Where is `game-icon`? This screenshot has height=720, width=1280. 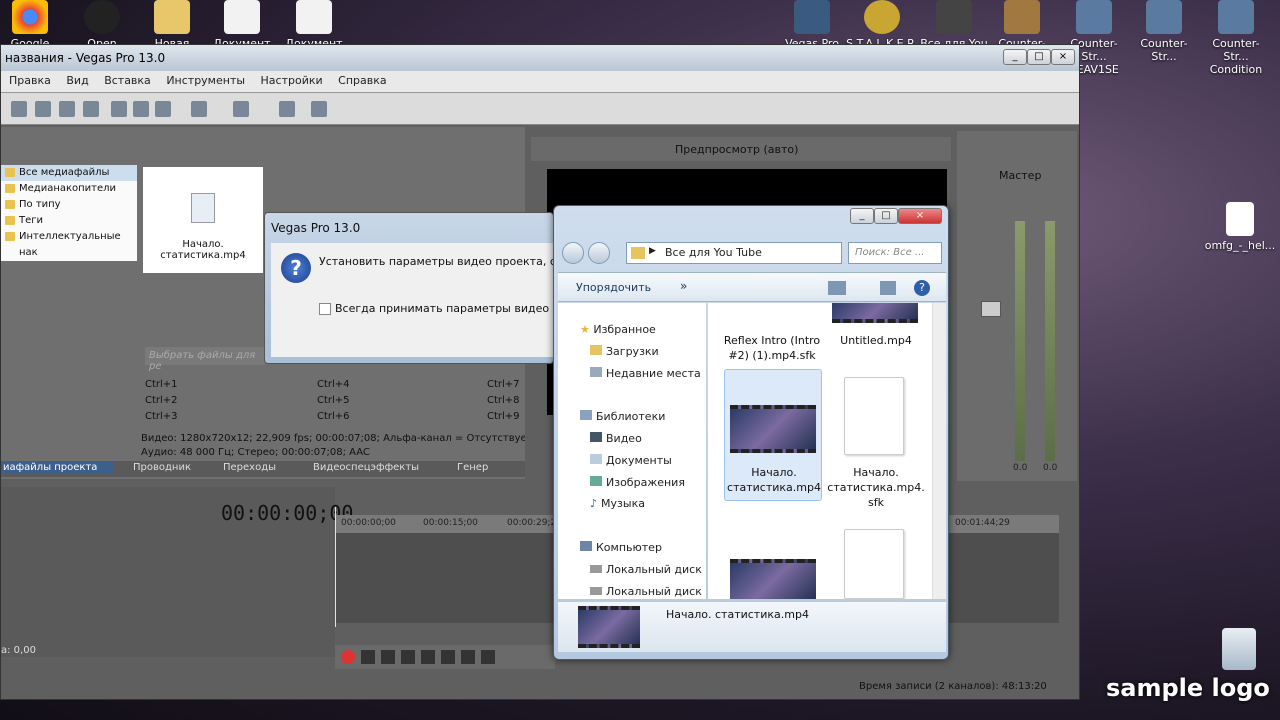
game-icon is located at coordinates (1022, 17).